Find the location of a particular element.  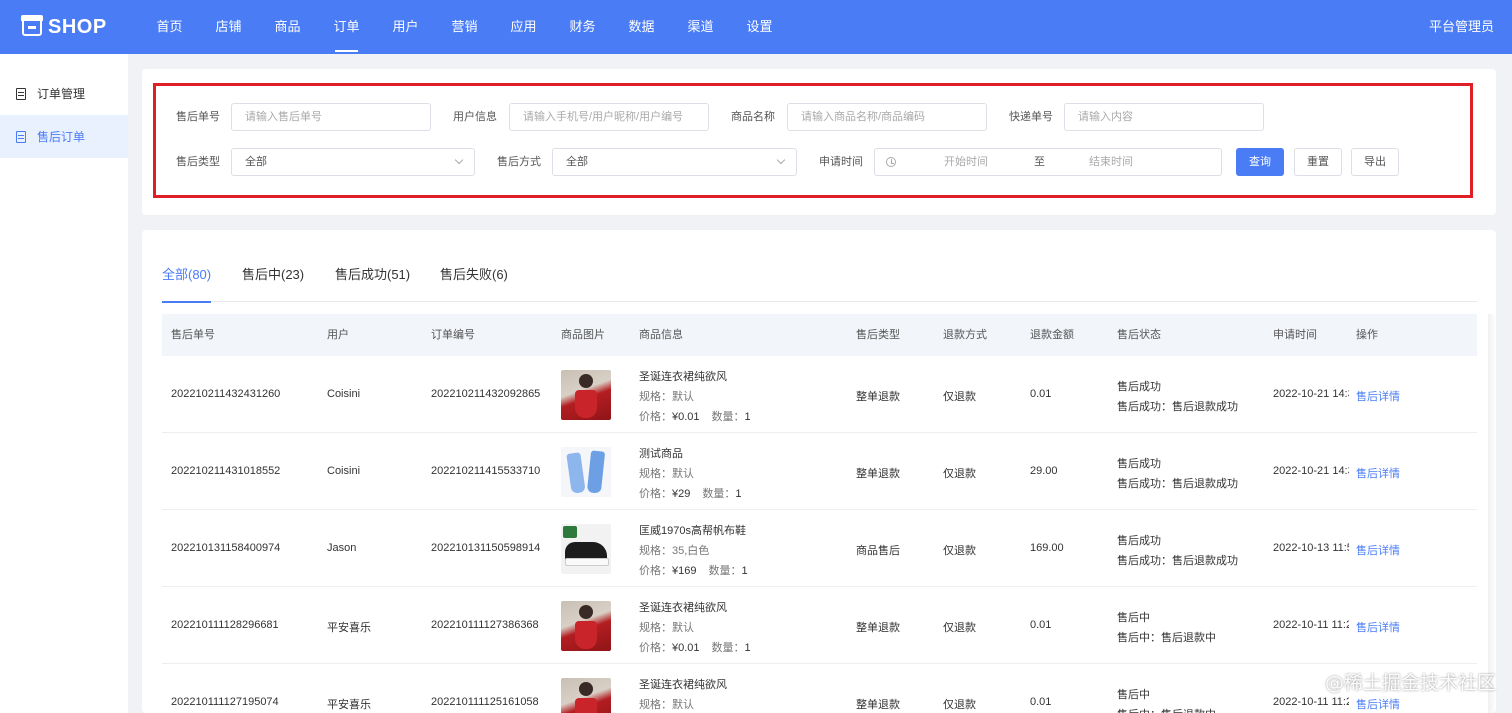

apply-time-range-picker: 开始时间 至 结束时间 is located at coordinates (1048, 162).